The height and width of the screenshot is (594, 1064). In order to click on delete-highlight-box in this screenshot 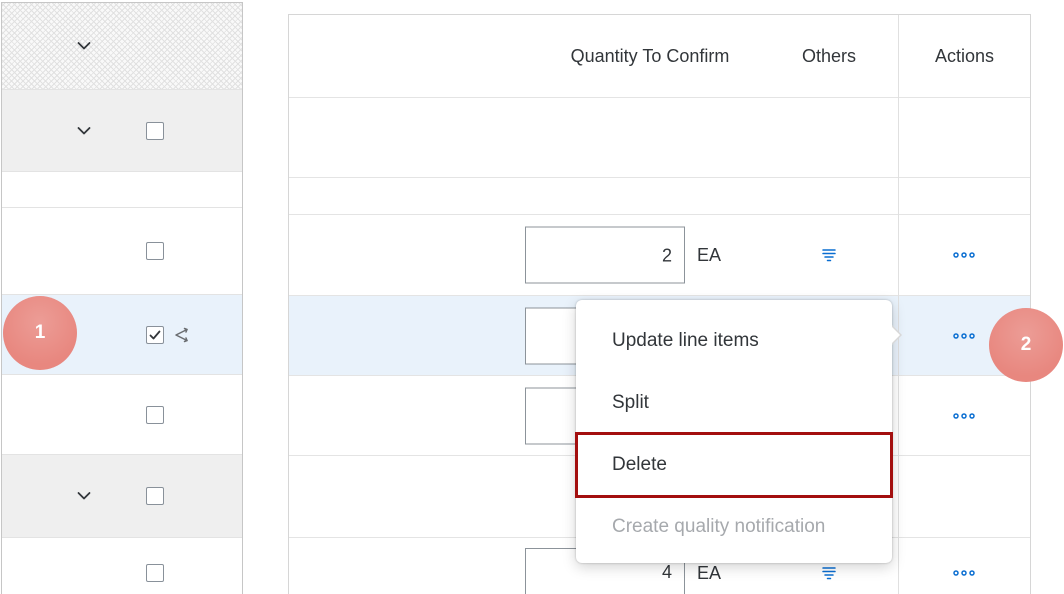, I will do `click(734, 465)`.